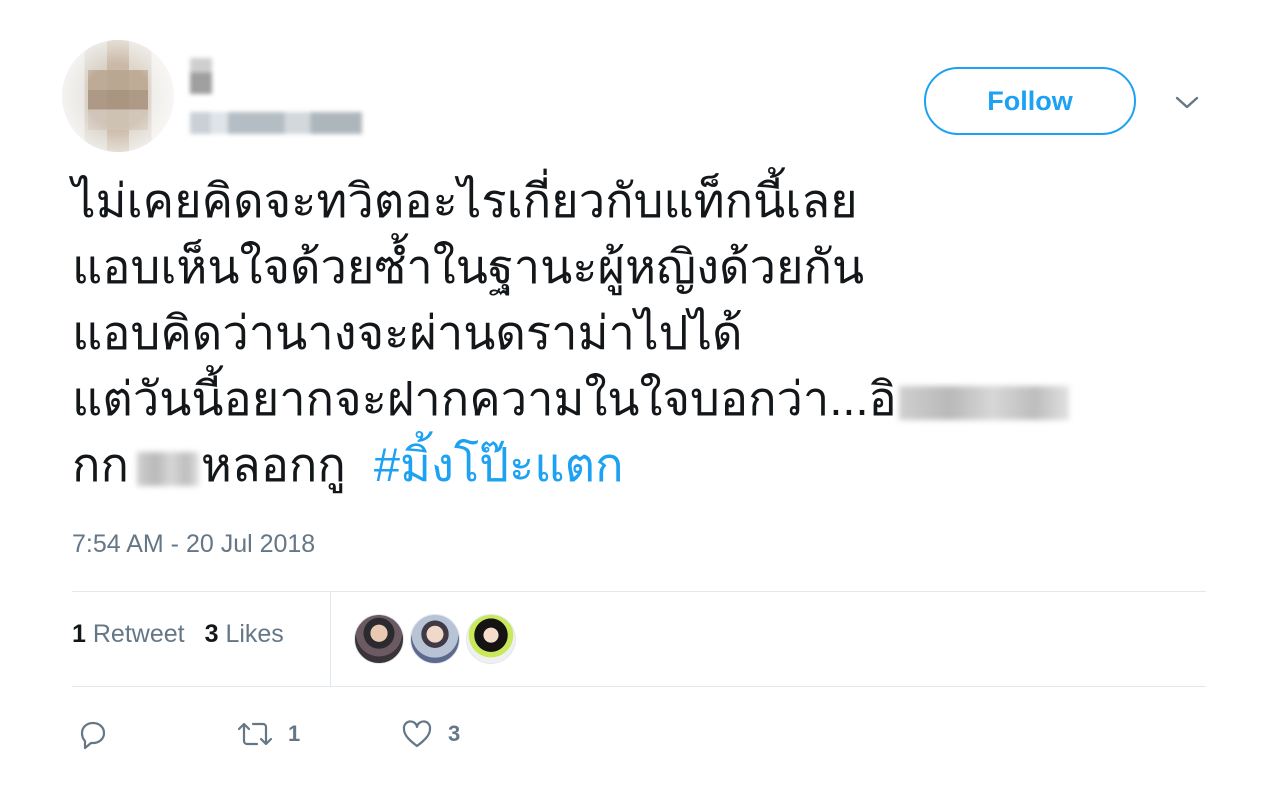  I want to click on likes-label: Likes, so click(254, 634).